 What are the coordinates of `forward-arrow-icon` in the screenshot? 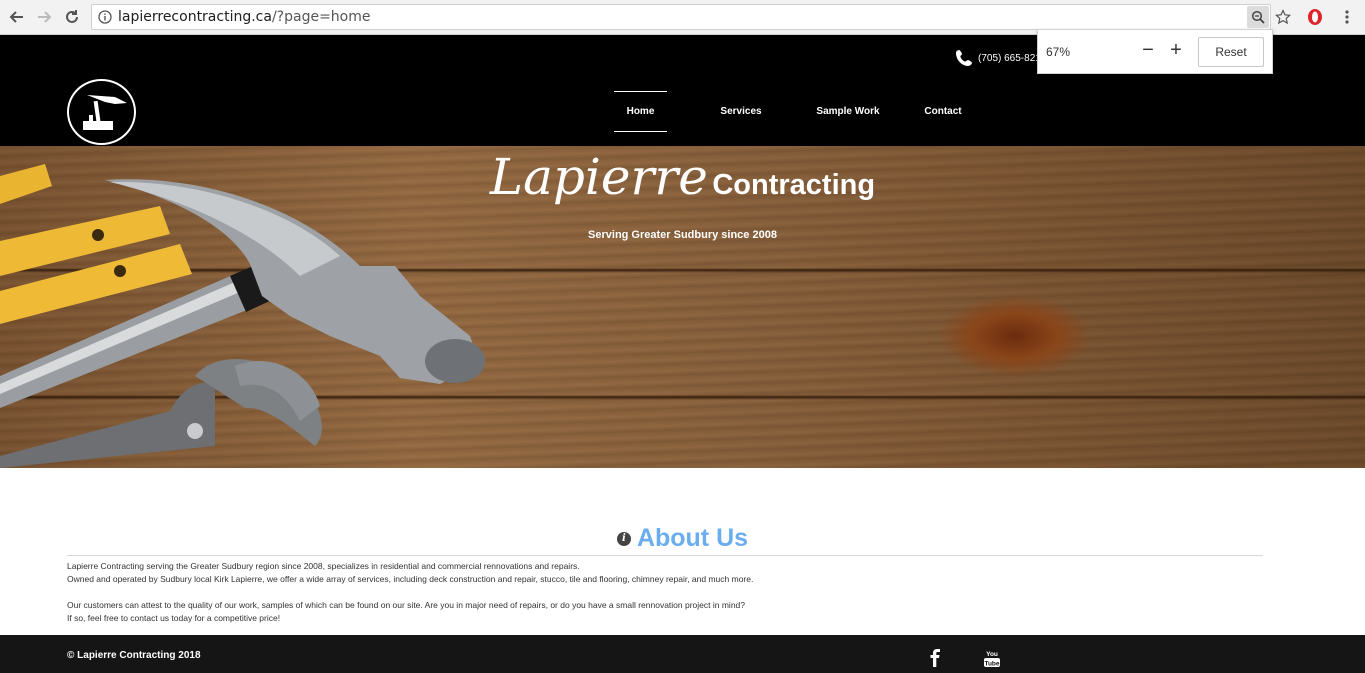 It's located at (45, 17).